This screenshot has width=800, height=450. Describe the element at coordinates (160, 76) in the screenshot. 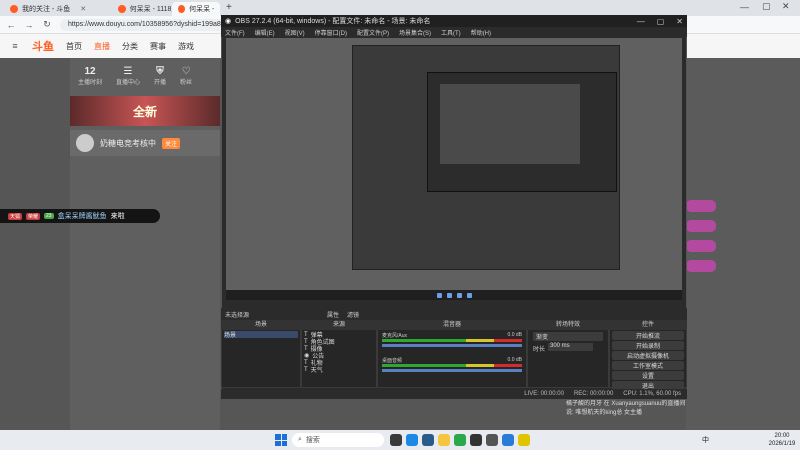

I see `start-live: ⛨ 开播` at that location.